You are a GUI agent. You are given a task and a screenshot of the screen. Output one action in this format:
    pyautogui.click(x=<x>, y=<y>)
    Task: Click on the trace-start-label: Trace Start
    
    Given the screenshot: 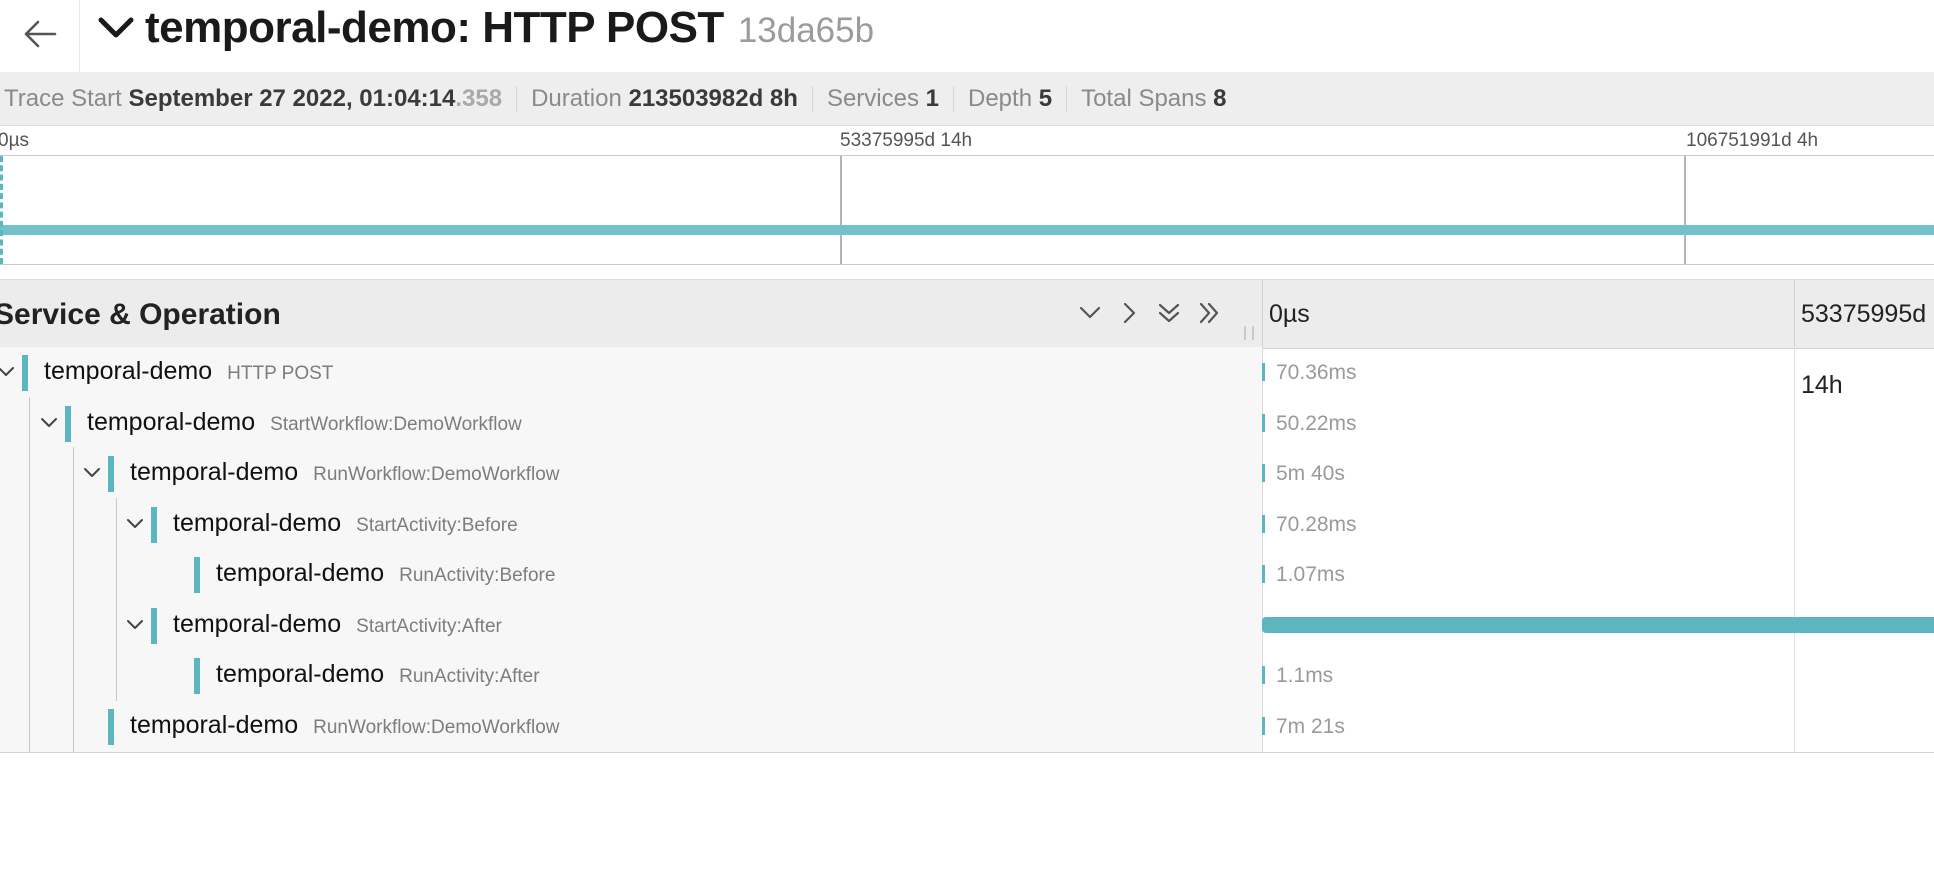 What is the action you would take?
    pyautogui.click(x=63, y=98)
    